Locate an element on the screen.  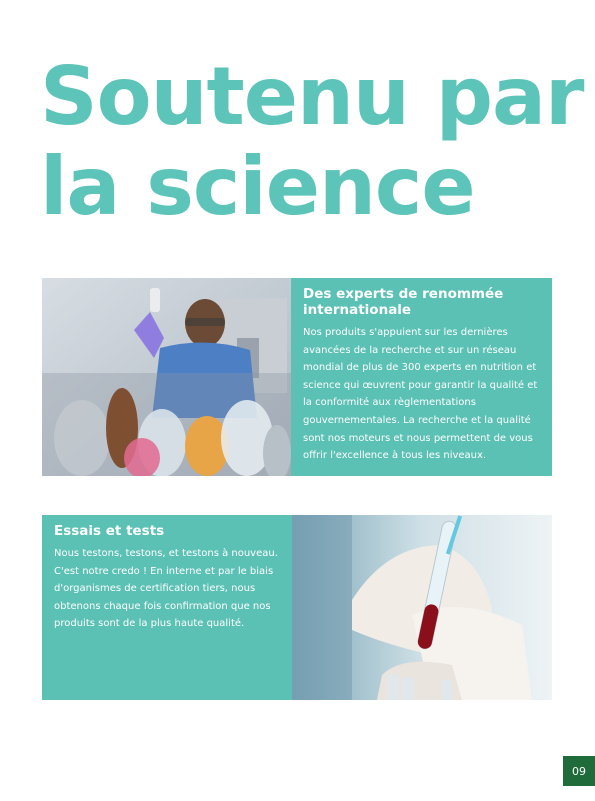
tests-title: Essais et tests is located at coordinates (109, 531).